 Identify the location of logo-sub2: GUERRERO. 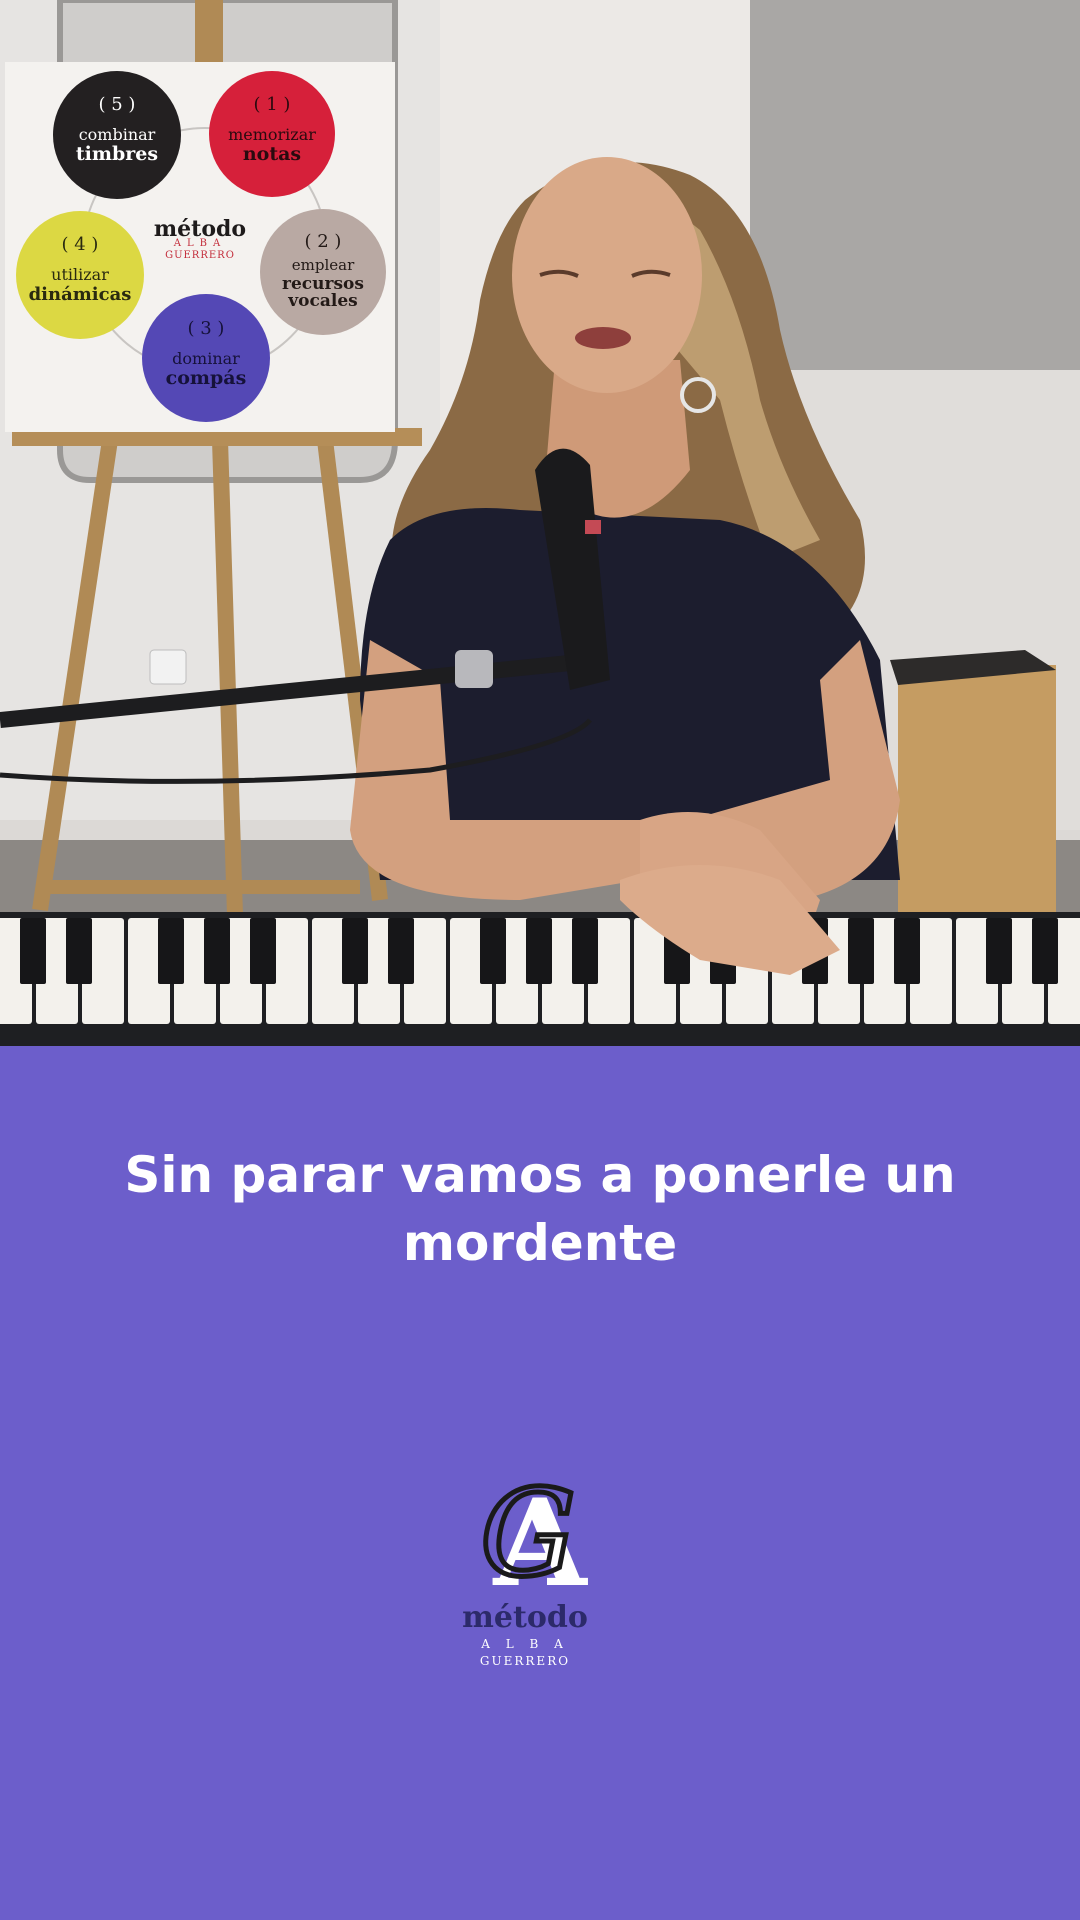
(525, 1661).